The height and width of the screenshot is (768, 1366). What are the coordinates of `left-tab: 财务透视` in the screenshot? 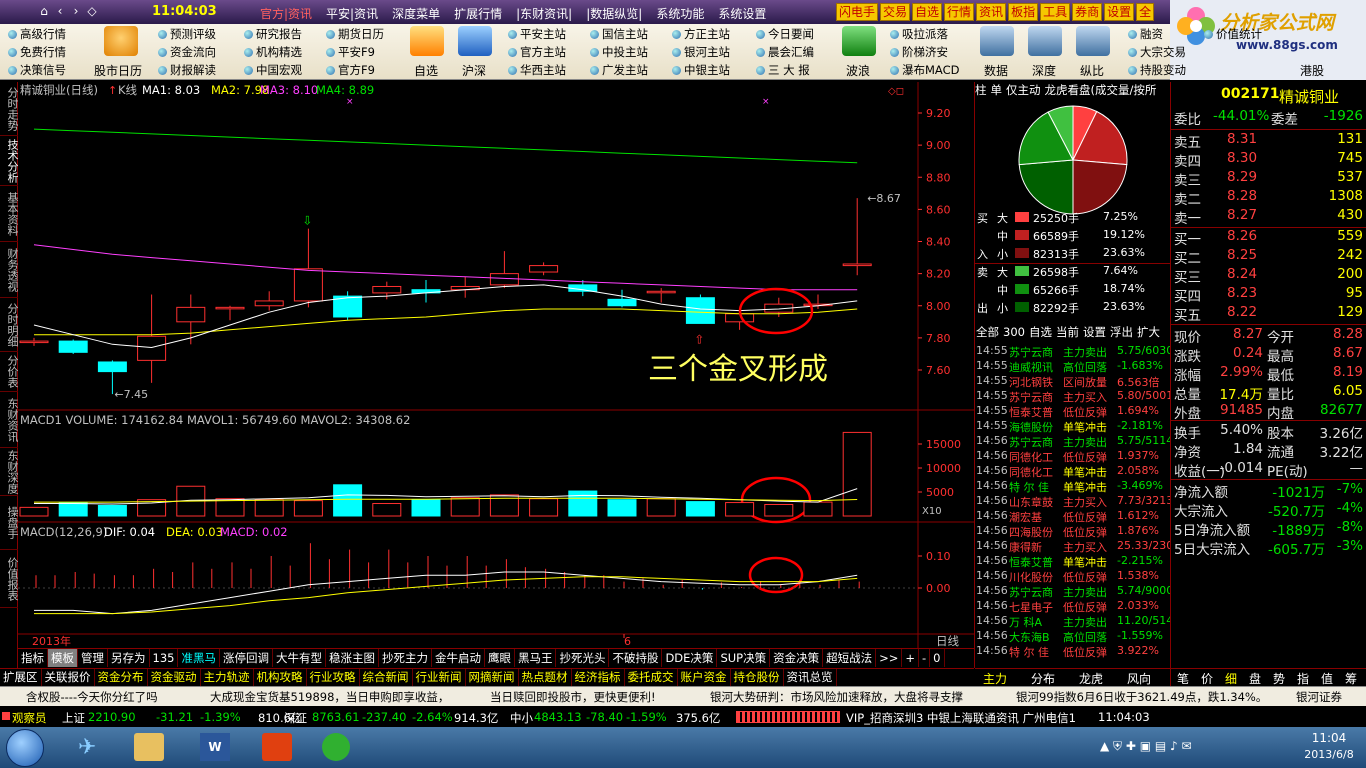 It's located at (9, 270).